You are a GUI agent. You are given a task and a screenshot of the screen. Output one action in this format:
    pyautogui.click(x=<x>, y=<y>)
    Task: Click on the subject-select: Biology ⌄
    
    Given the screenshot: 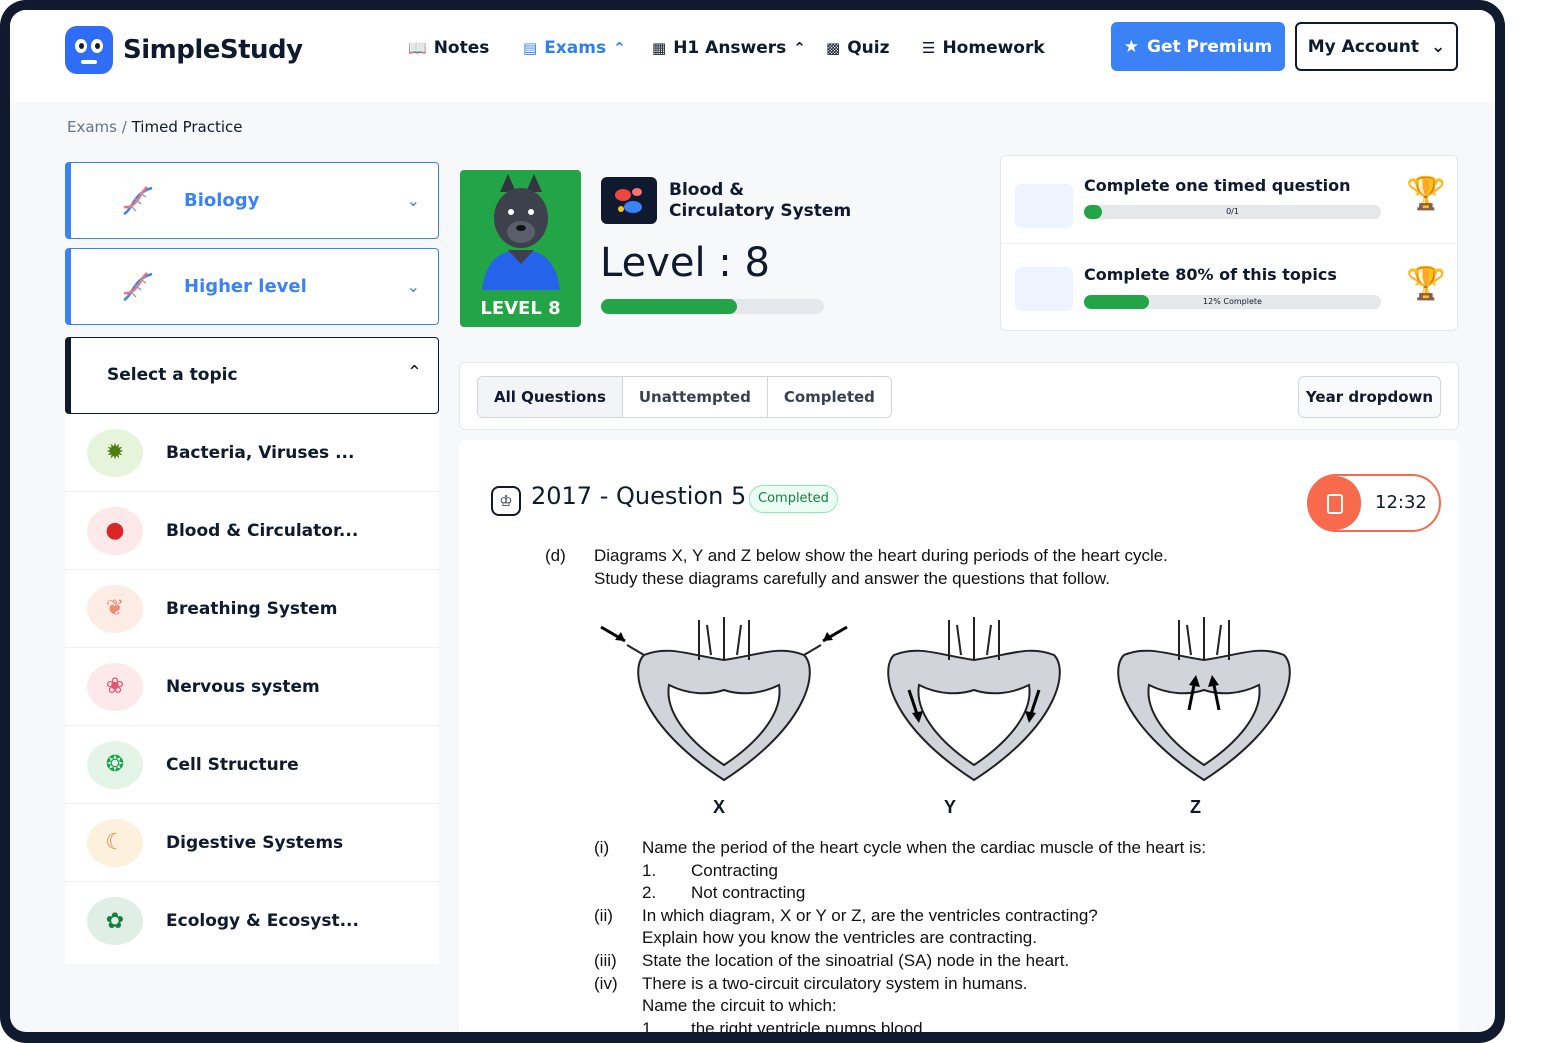 What is the action you would take?
    pyautogui.click(x=252, y=200)
    